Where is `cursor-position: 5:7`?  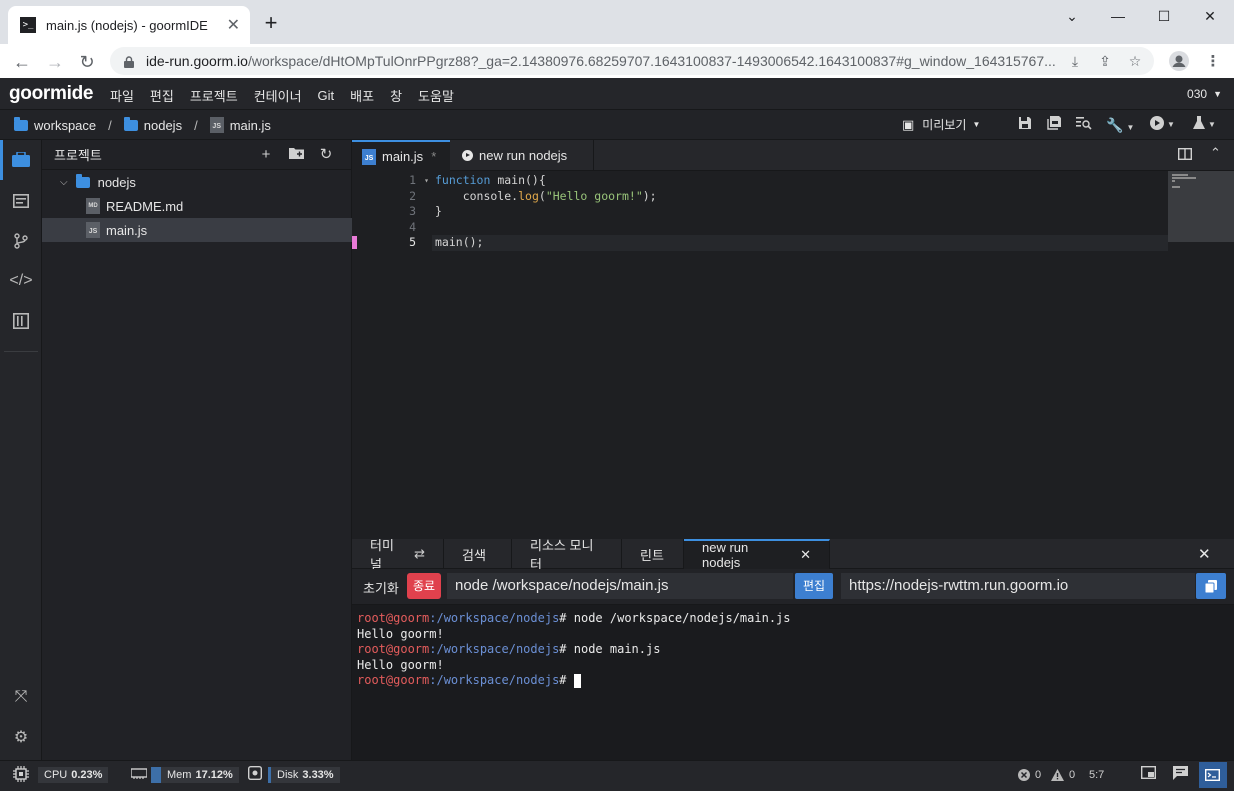 cursor-position: 5:7 is located at coordinates (1096, 775).